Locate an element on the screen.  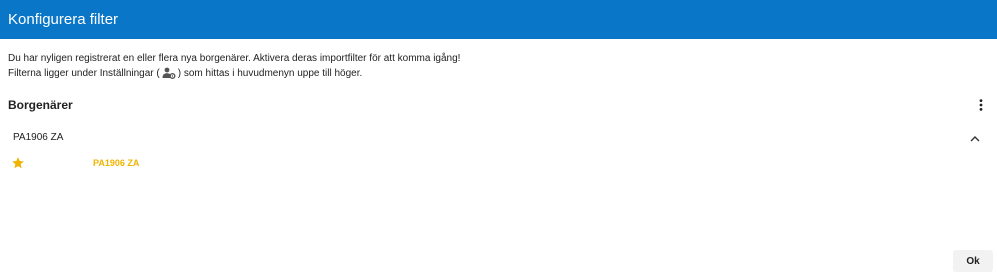
chevron-up-icon is located at coordinates (975, 138).